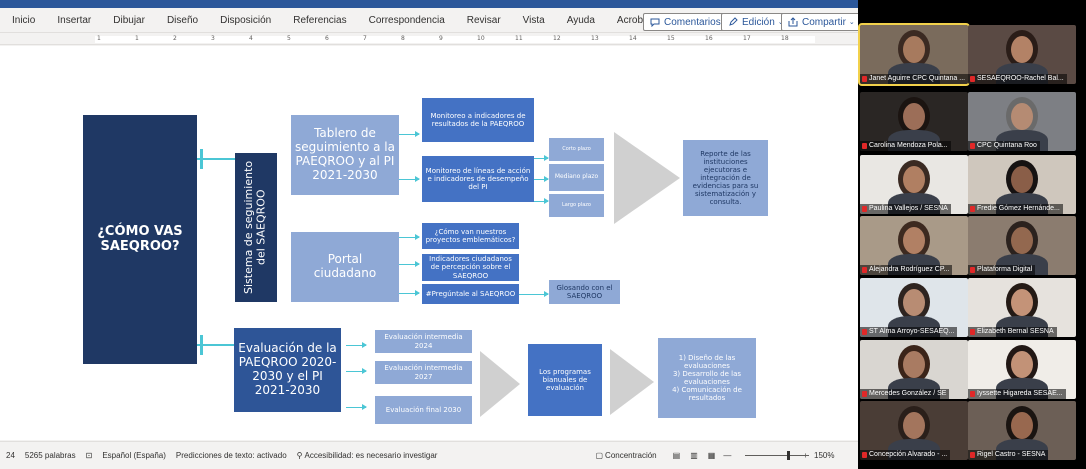  What do you see at coordinates (557, 38) in the screenshot?
I see `ruler-number: 12` at bounding box center [557, 38].